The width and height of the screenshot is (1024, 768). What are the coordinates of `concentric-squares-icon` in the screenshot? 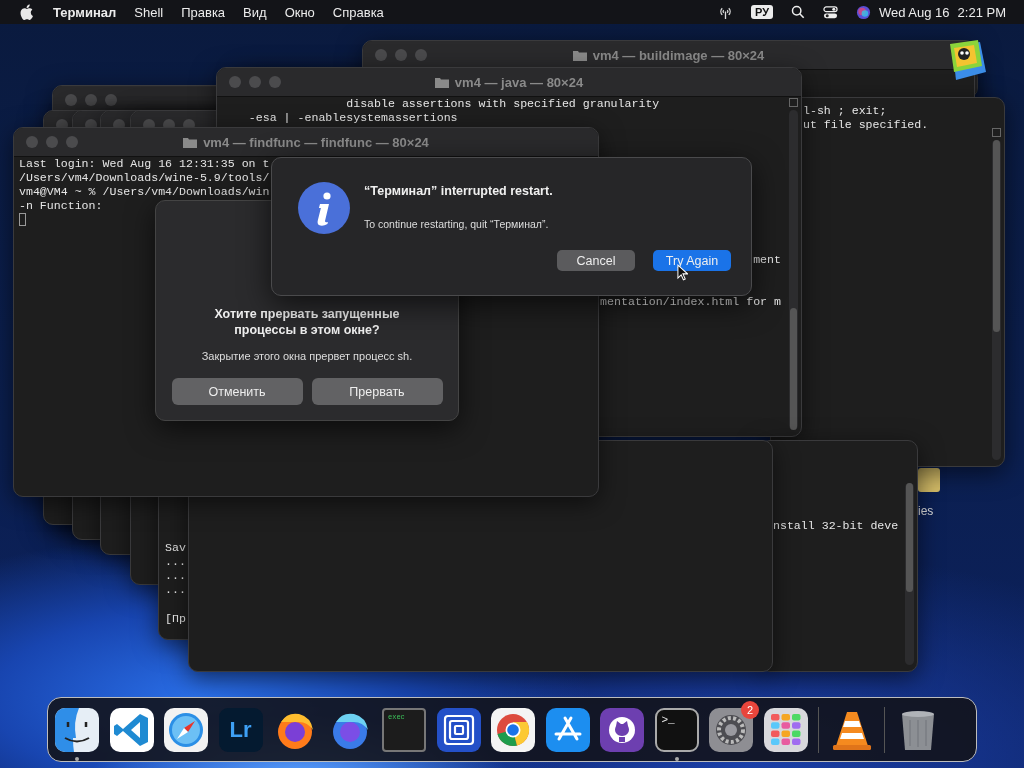 It's located at (458, 729).